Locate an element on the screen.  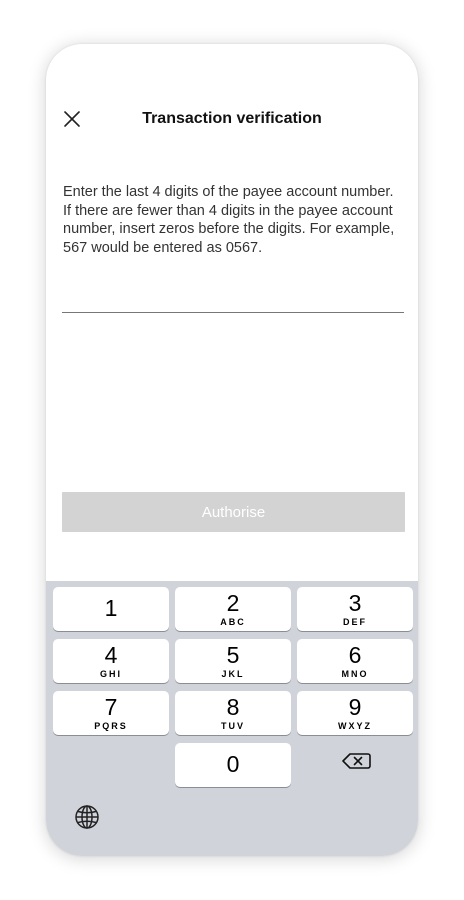
key-digit: 1 is located at coordinates (111, 608).